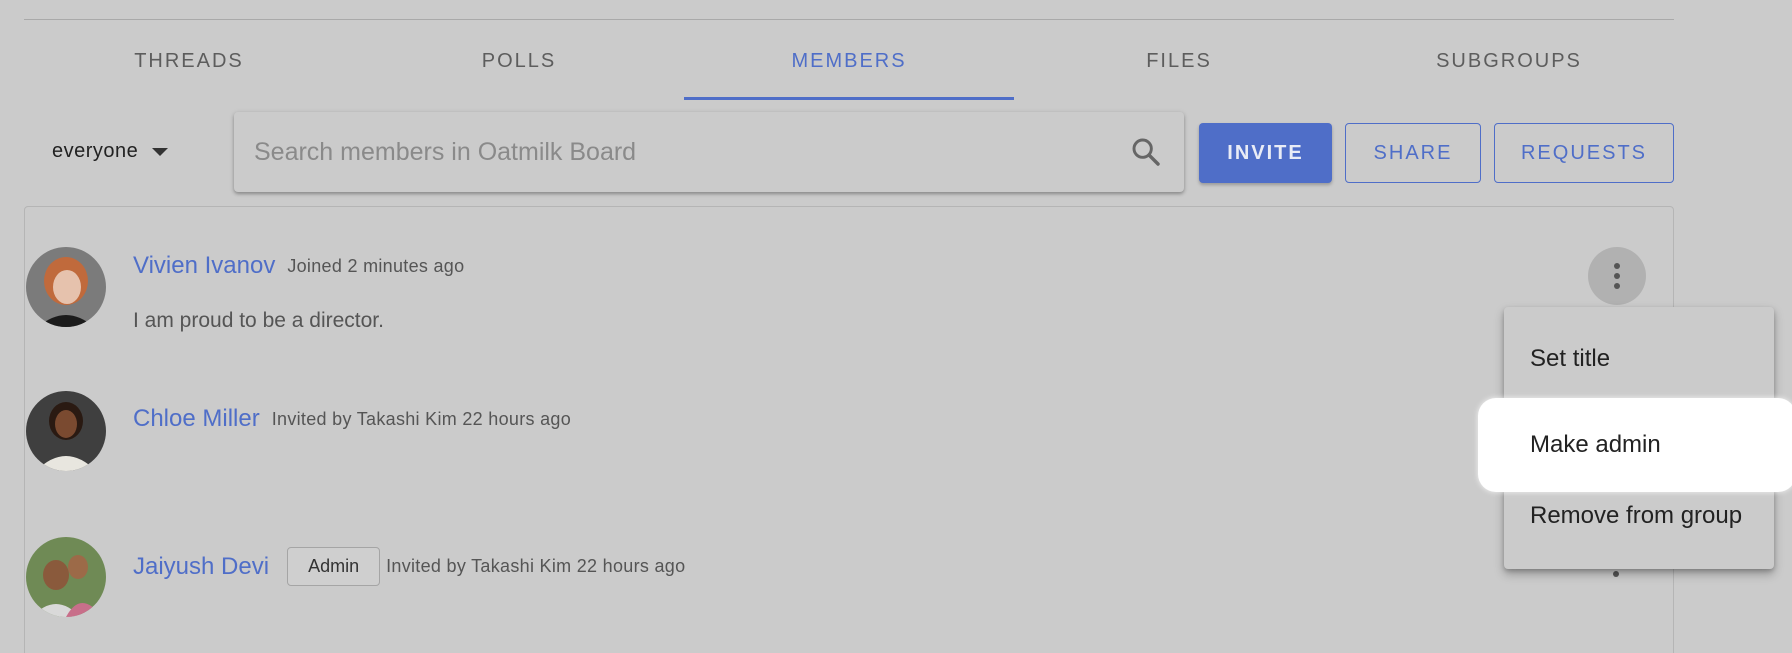 Image resolution: width=1792 pixels, height=653 pixels. I want to click on members-toolbar: everyone INVITE SHARE REQUESTS, so click(849, 153).